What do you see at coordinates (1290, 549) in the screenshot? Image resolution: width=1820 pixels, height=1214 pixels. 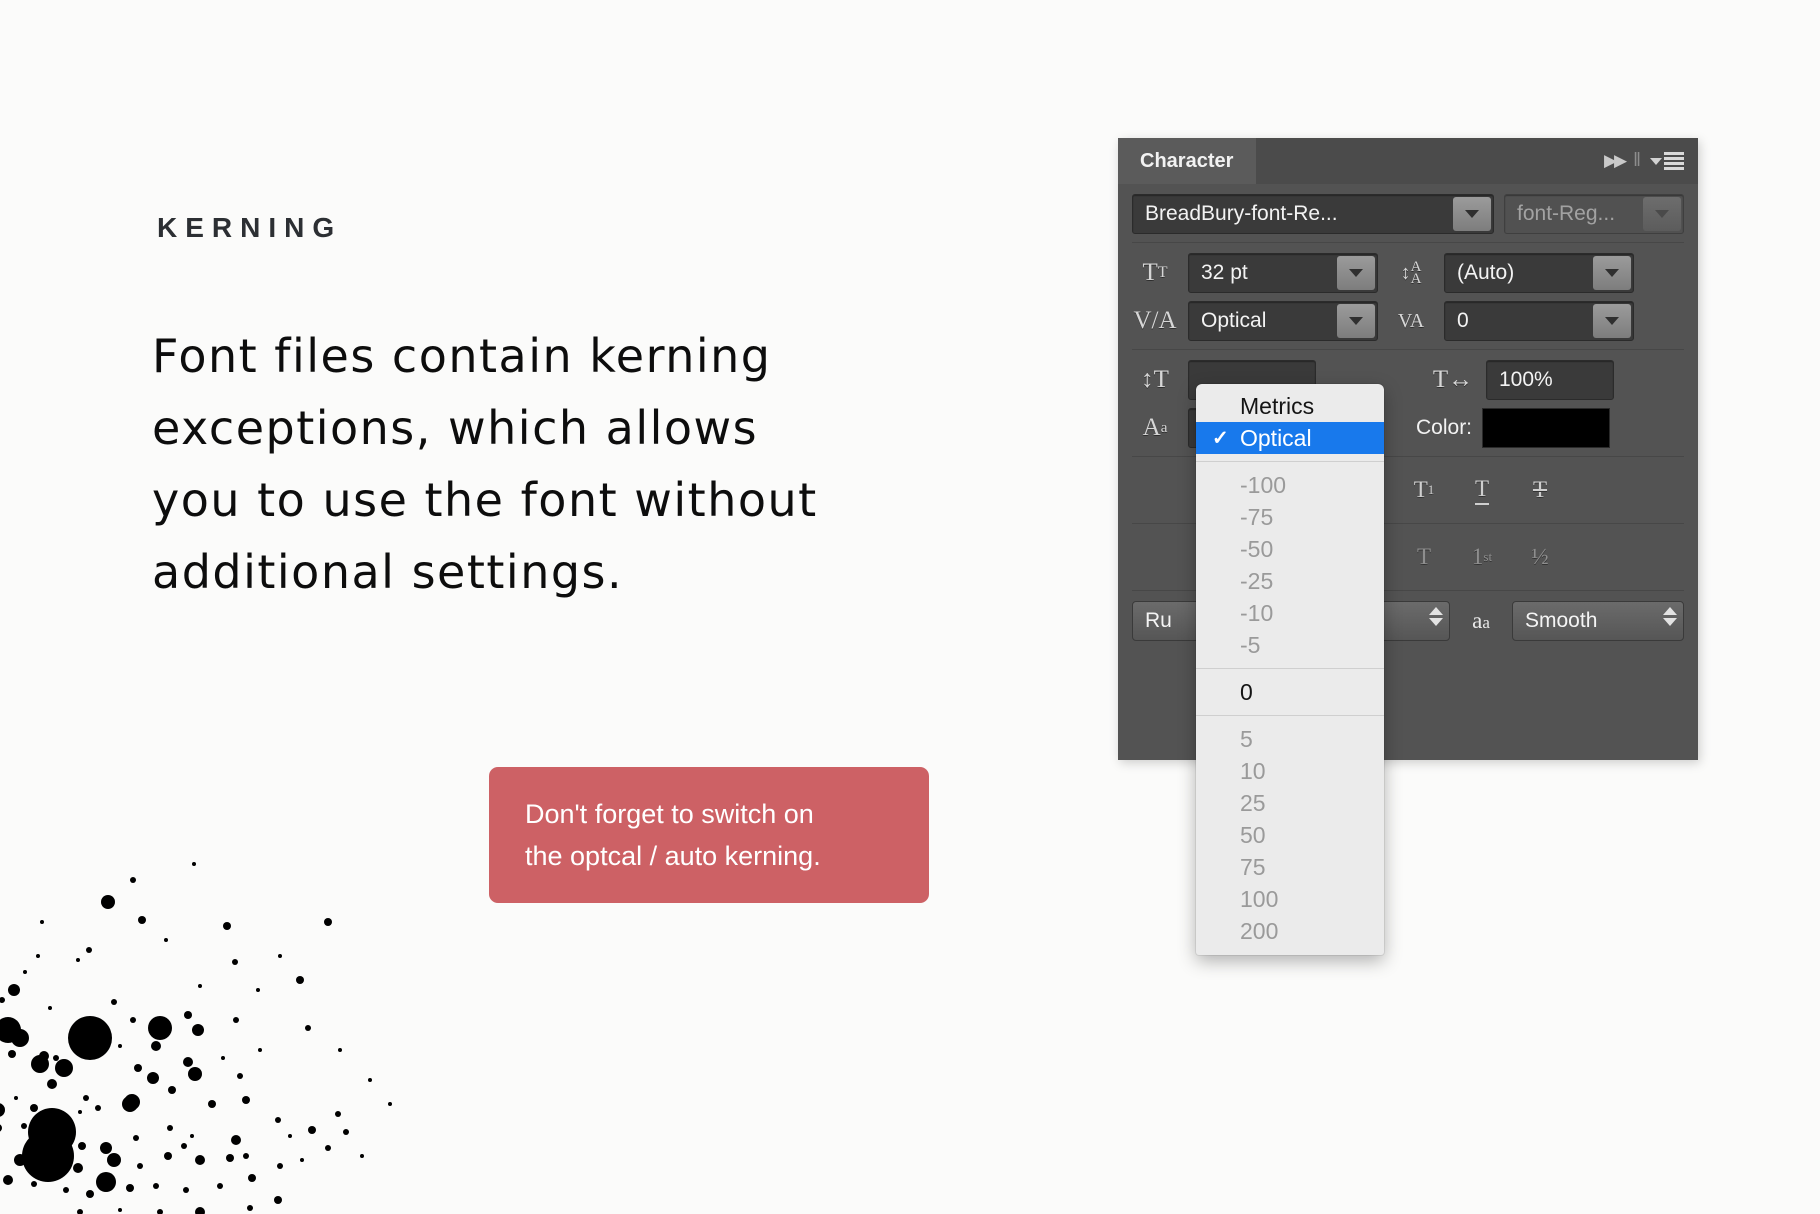 I see `dropdown-item: -50` at bounding box center [1290, 549].